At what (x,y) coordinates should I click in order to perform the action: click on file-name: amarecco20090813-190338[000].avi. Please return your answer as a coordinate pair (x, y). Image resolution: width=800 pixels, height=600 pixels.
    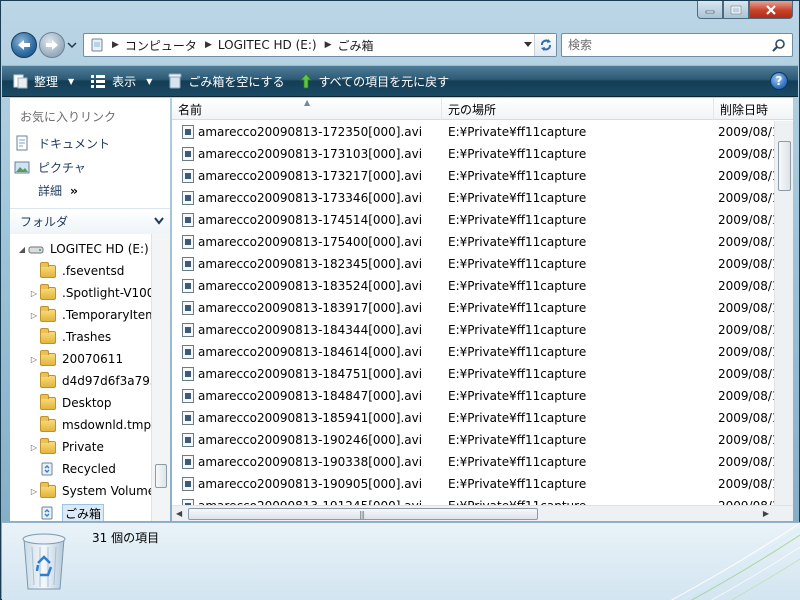
    Looking at the image, I should click on (310, 462).